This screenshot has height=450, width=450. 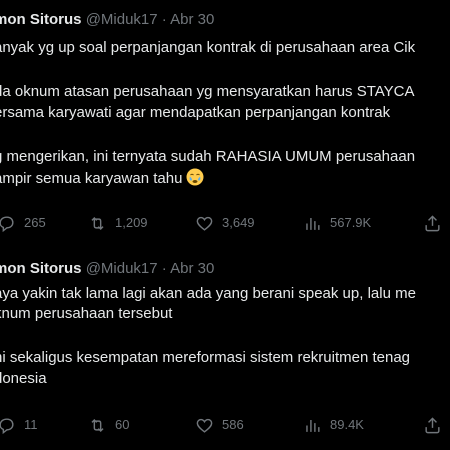 I want to click on repost-count: 60, so click(x=122, y=424).